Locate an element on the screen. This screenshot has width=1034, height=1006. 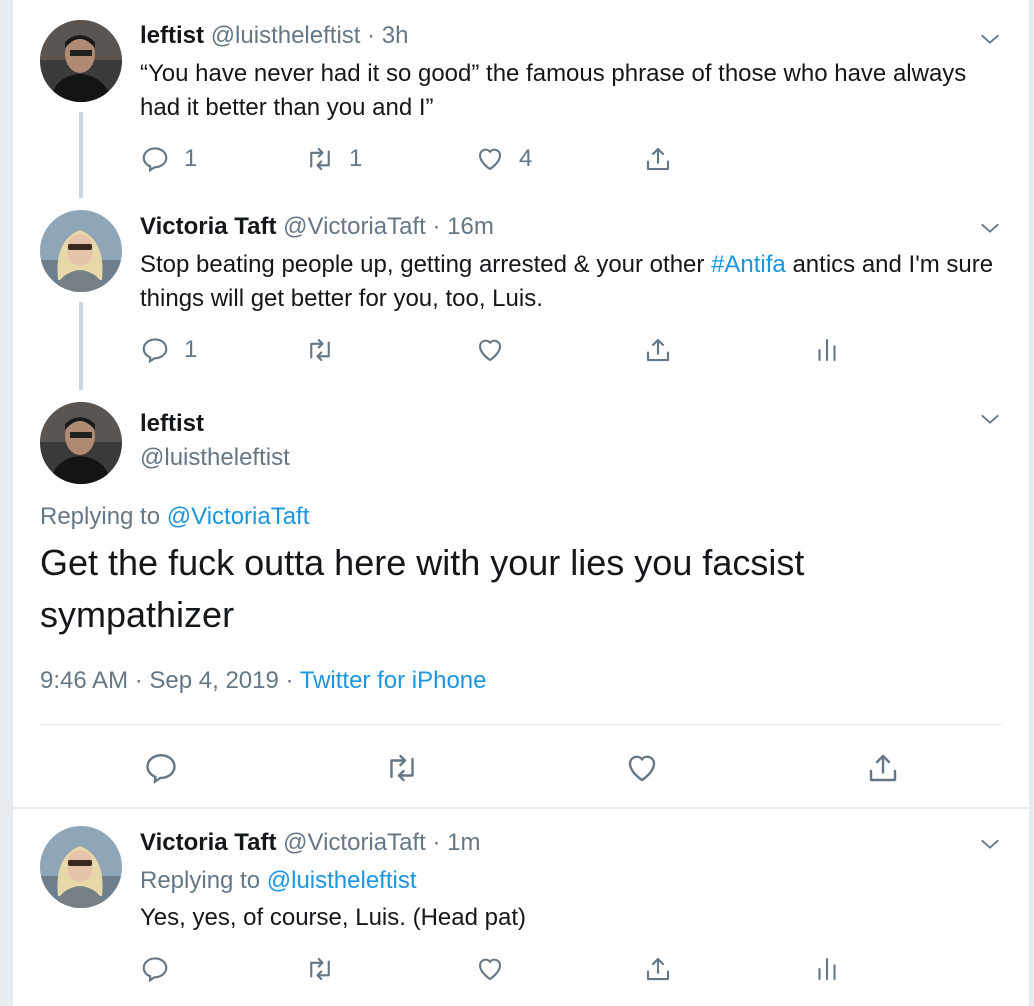
like-button: 4 is located at coordinates (503, 159).